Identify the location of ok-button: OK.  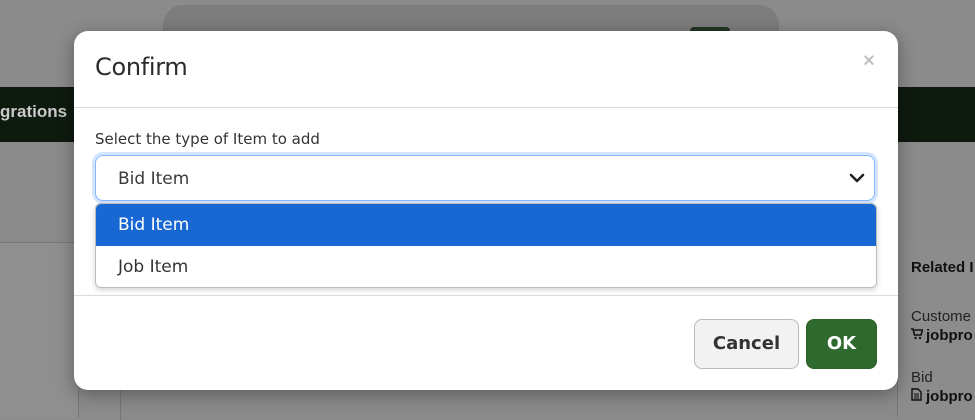
(841, 344).